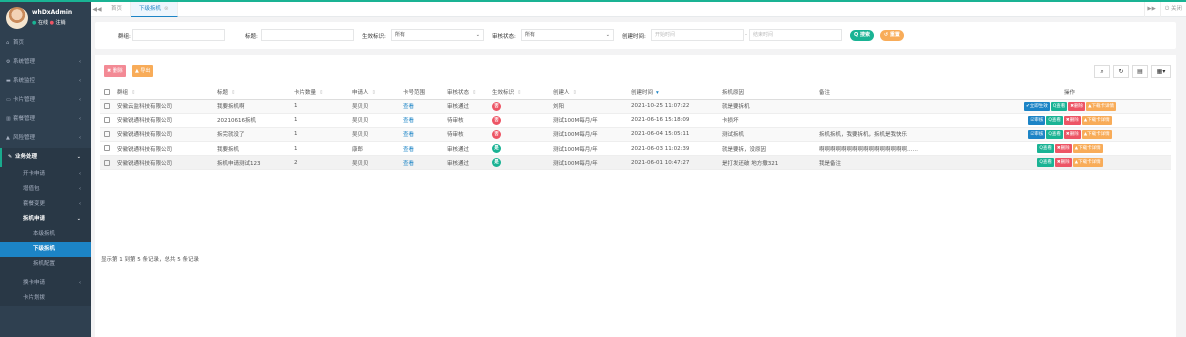 The width and height of the screenshot is (1186, 337). I want to click on cell-actions: ☑审核 Q查看 ✖删除 ▲下载卡详情, so click(1067, 120).